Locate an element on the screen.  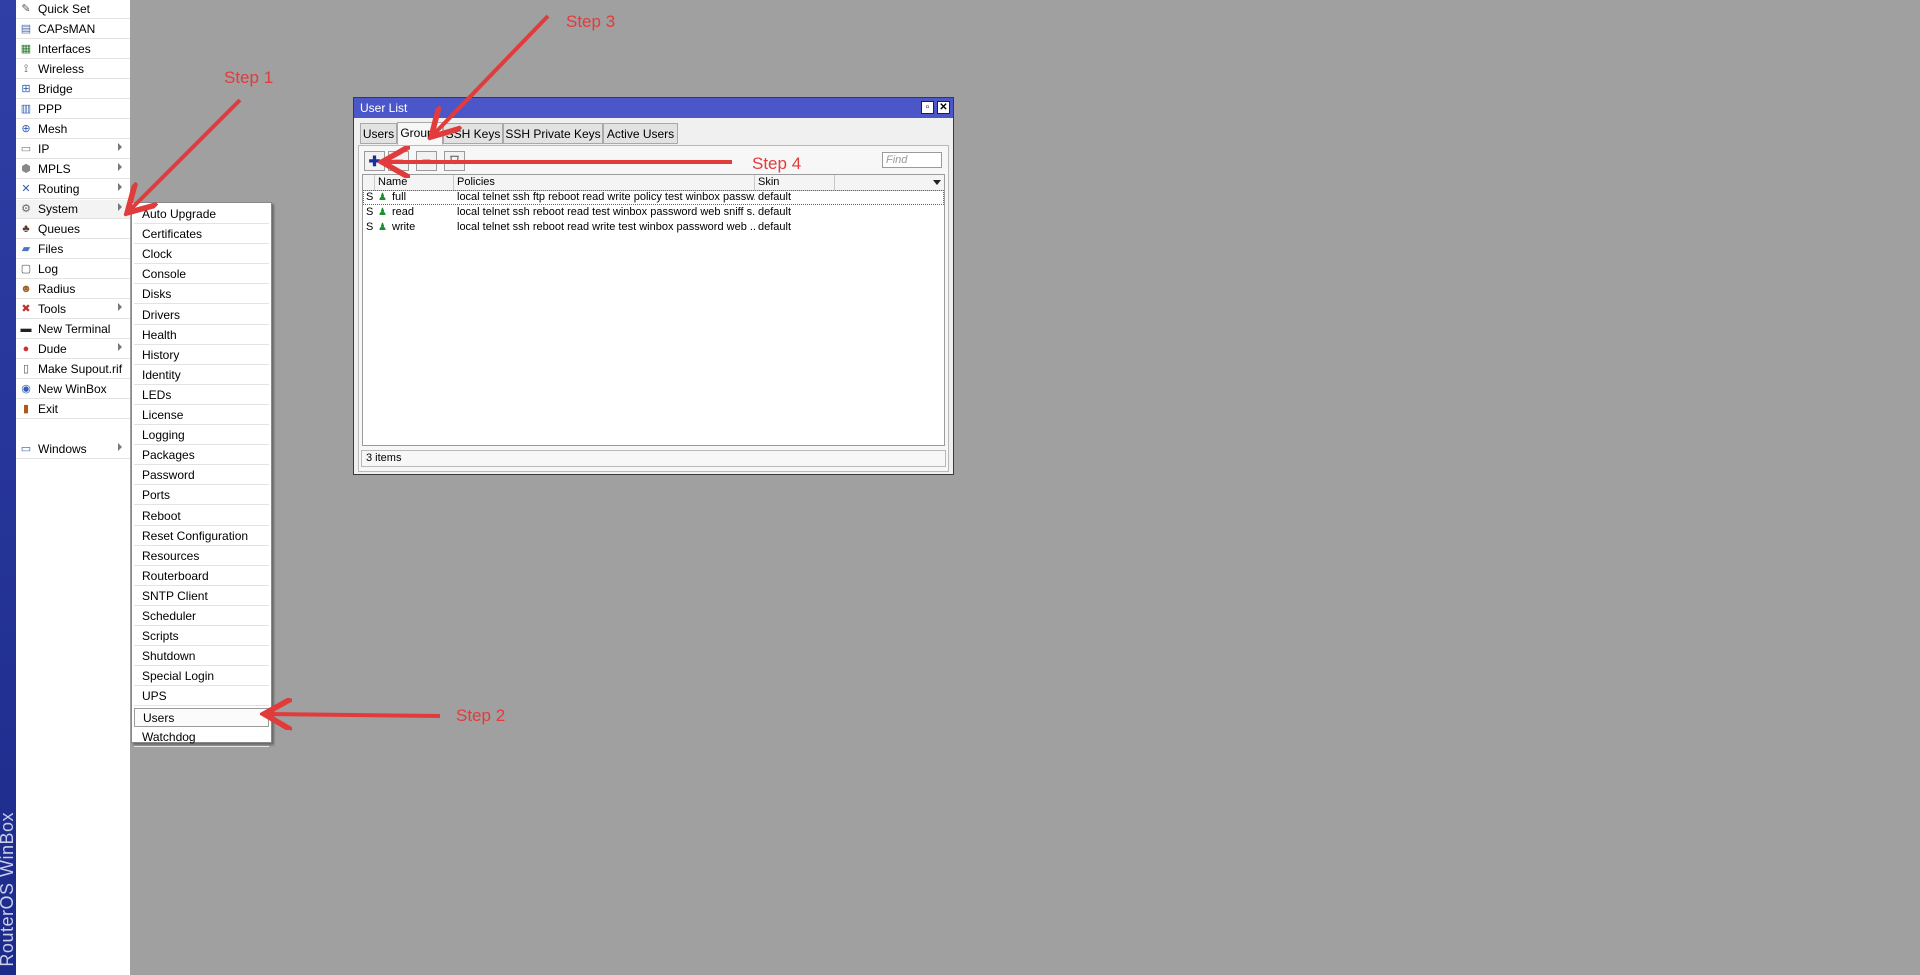
step-2-label: Step 2 is located at coordinates (481, 715).